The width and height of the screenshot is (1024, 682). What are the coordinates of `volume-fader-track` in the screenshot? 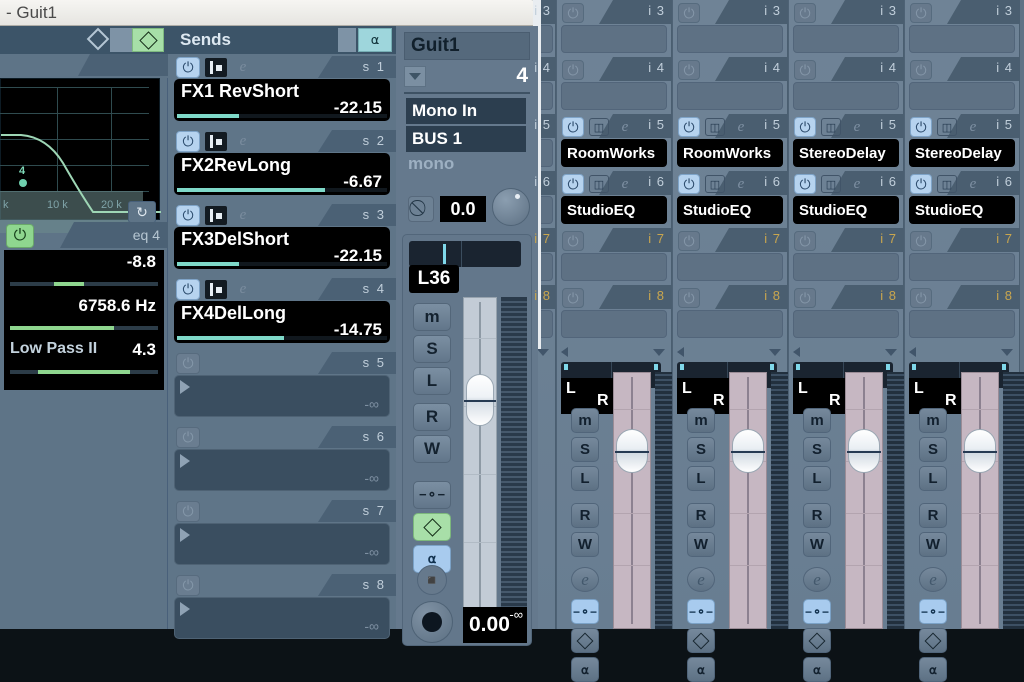 It's located at (748, 500).